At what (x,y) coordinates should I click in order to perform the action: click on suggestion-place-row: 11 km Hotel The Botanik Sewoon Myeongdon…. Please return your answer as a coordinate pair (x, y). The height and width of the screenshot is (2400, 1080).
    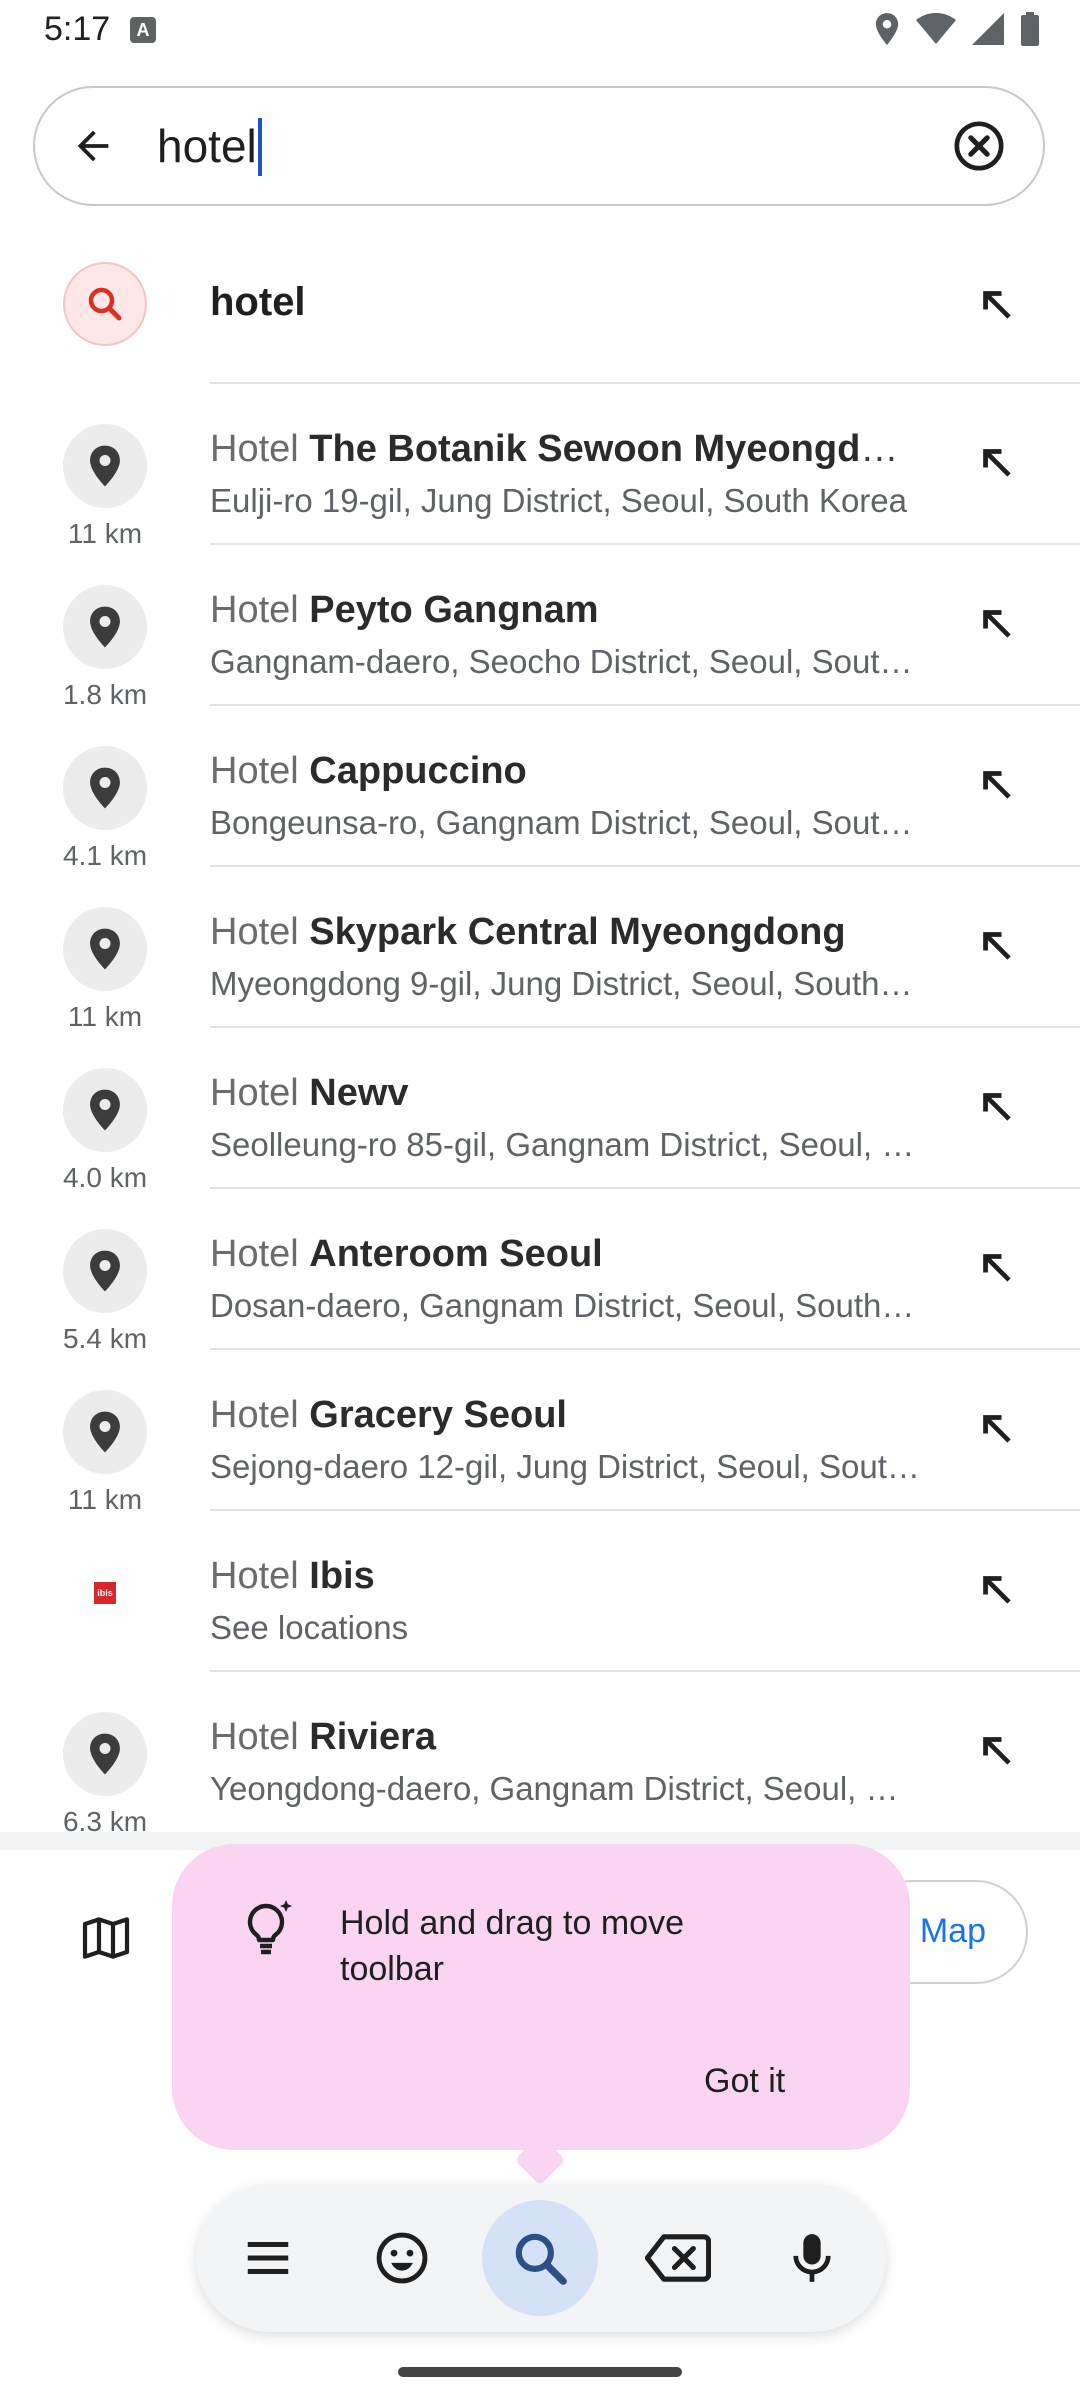
    Looking at the image, I should click on (540, 466).